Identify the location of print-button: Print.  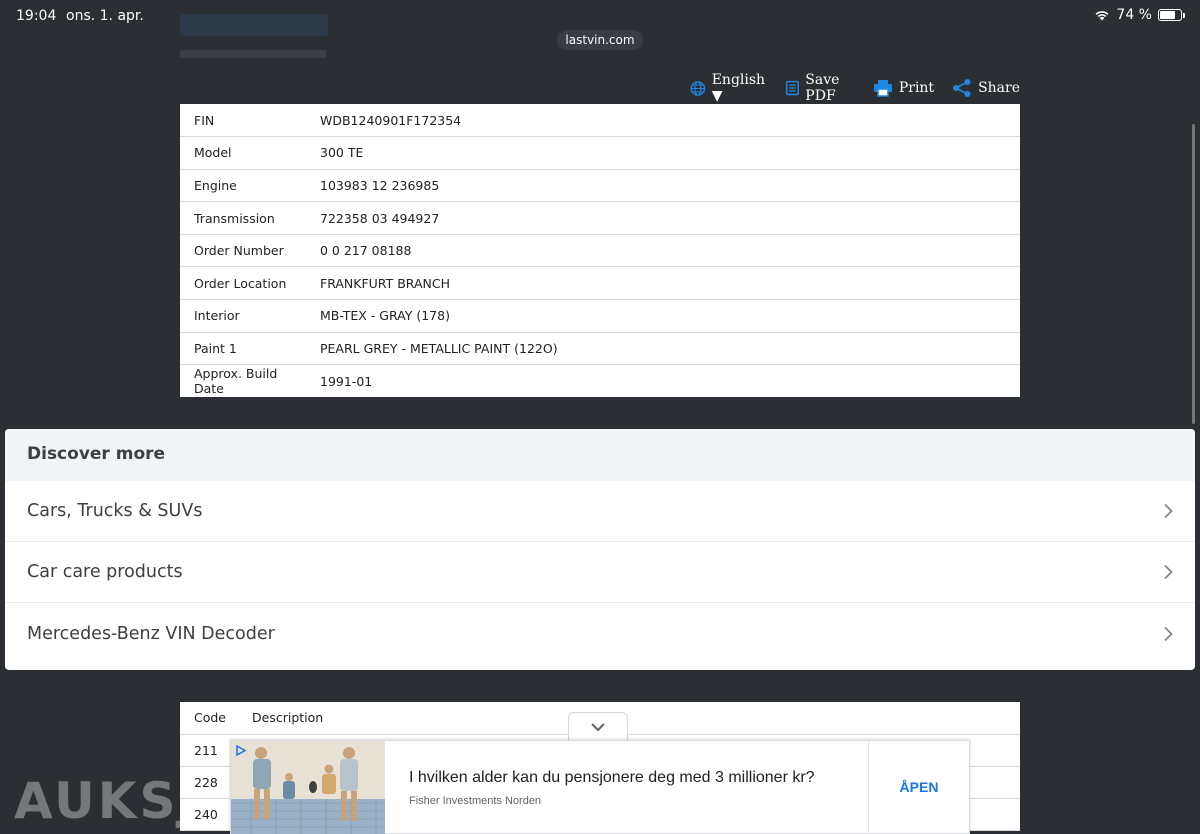
(903, 88).